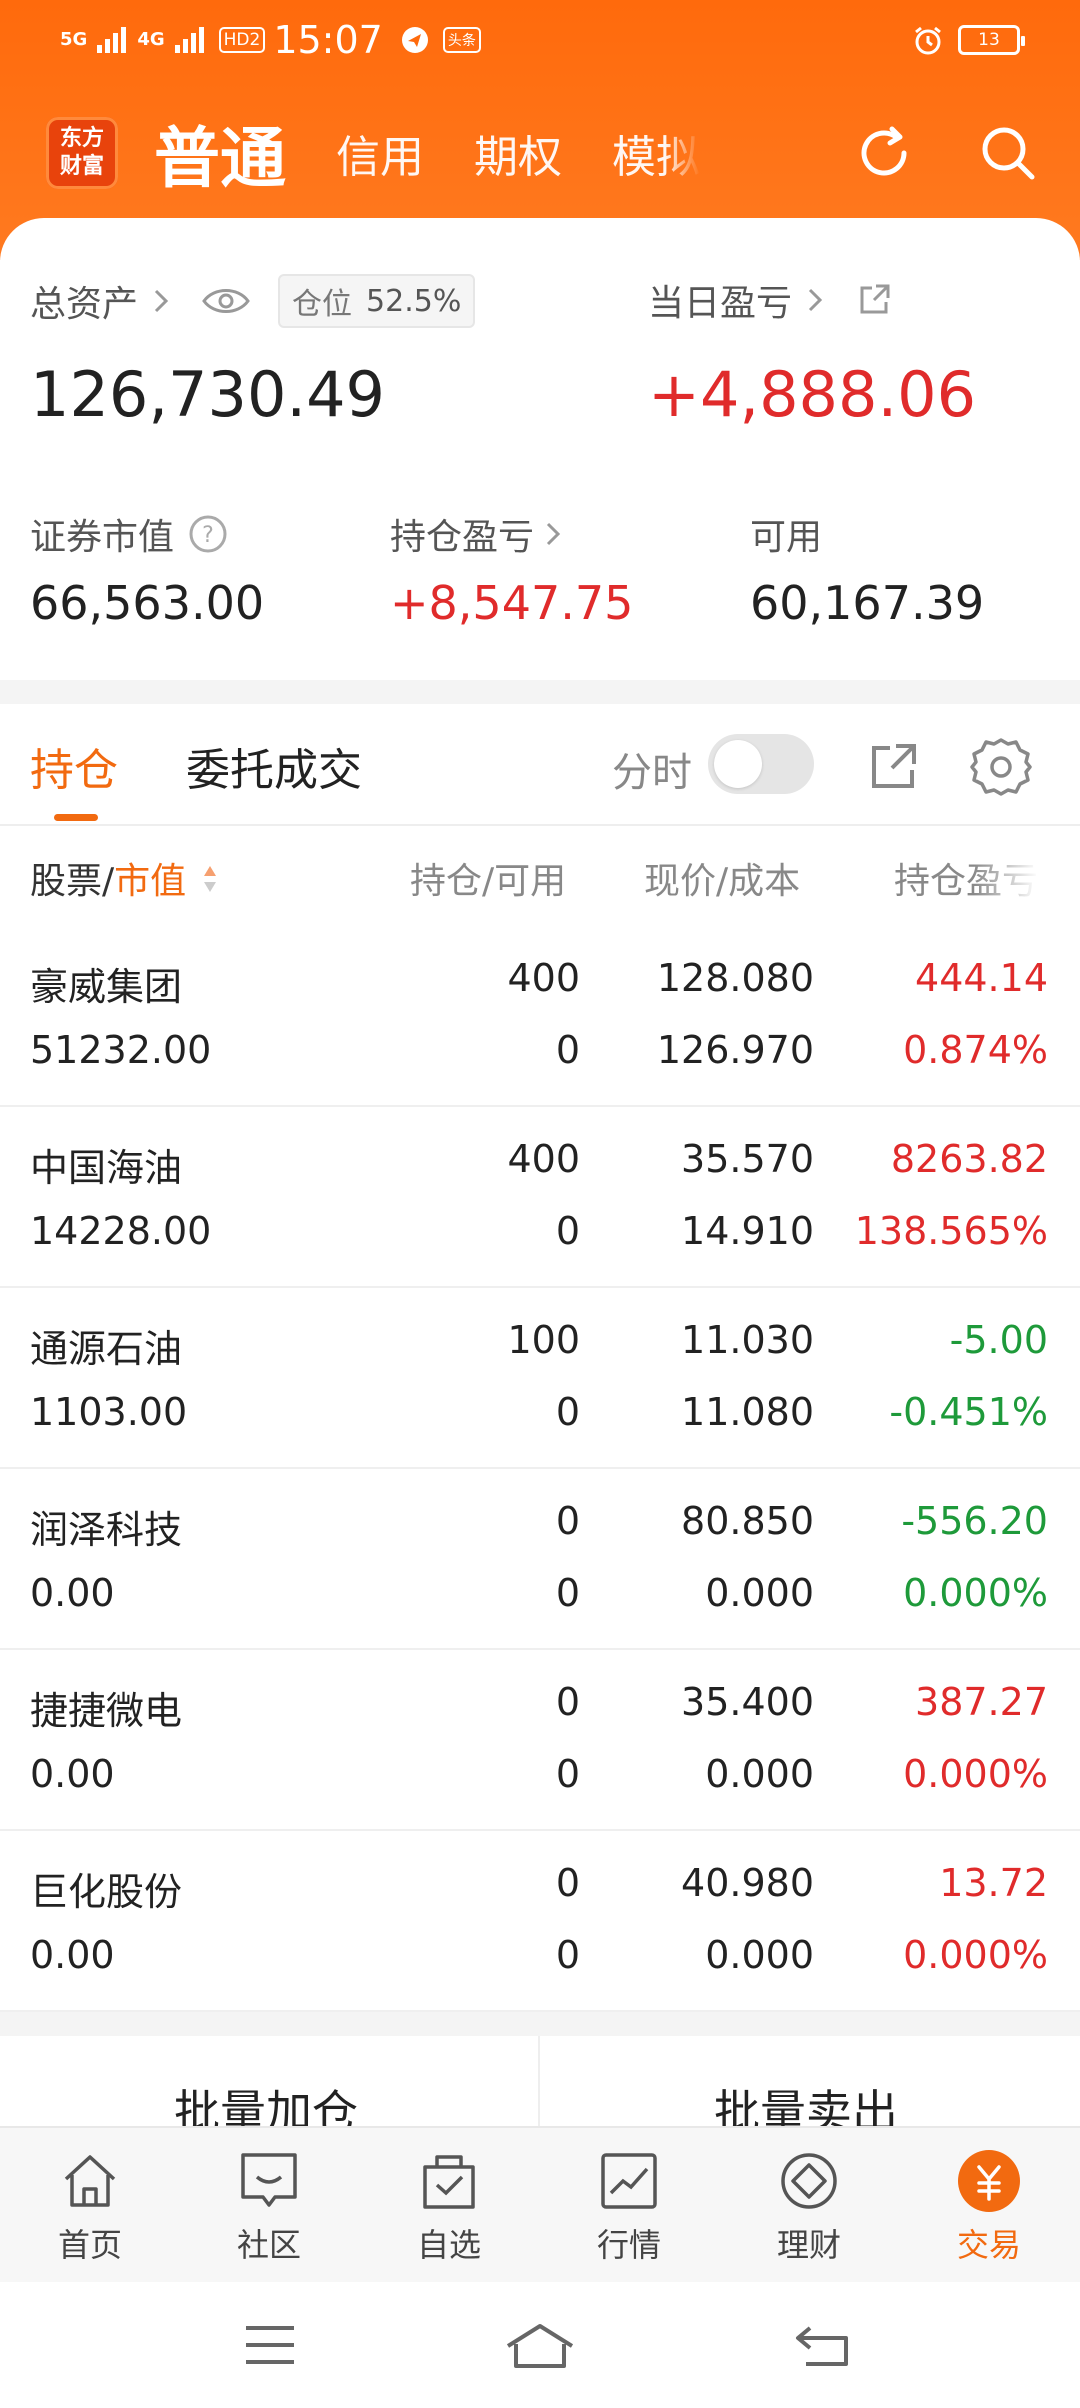  What do you see at coordinates (109, 1412) in the screenshot?
I see `stock-market-value: 1103.00` at bounding box center [109, 1412].